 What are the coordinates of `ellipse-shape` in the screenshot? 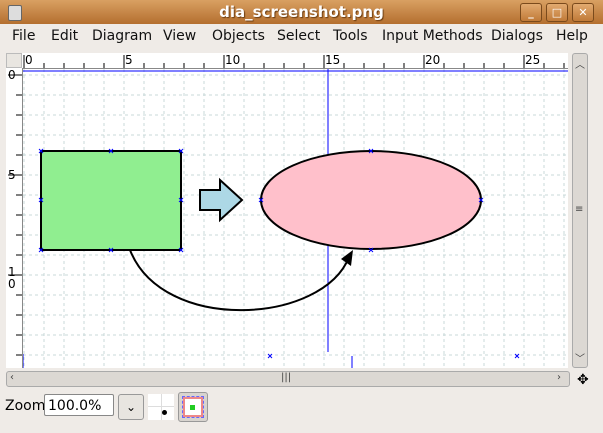 It's located at (371, 200).